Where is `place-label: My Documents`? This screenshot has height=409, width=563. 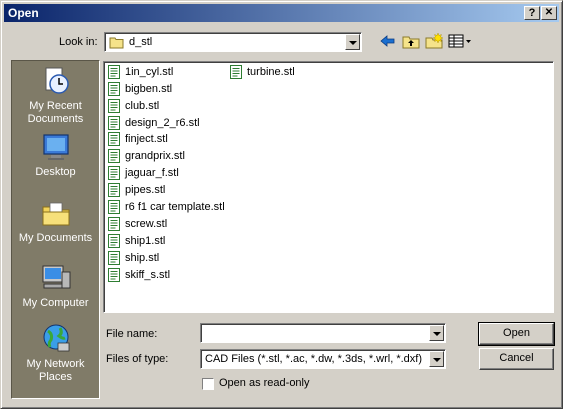
place-label: My Documents is located at coordinates (55, 238).